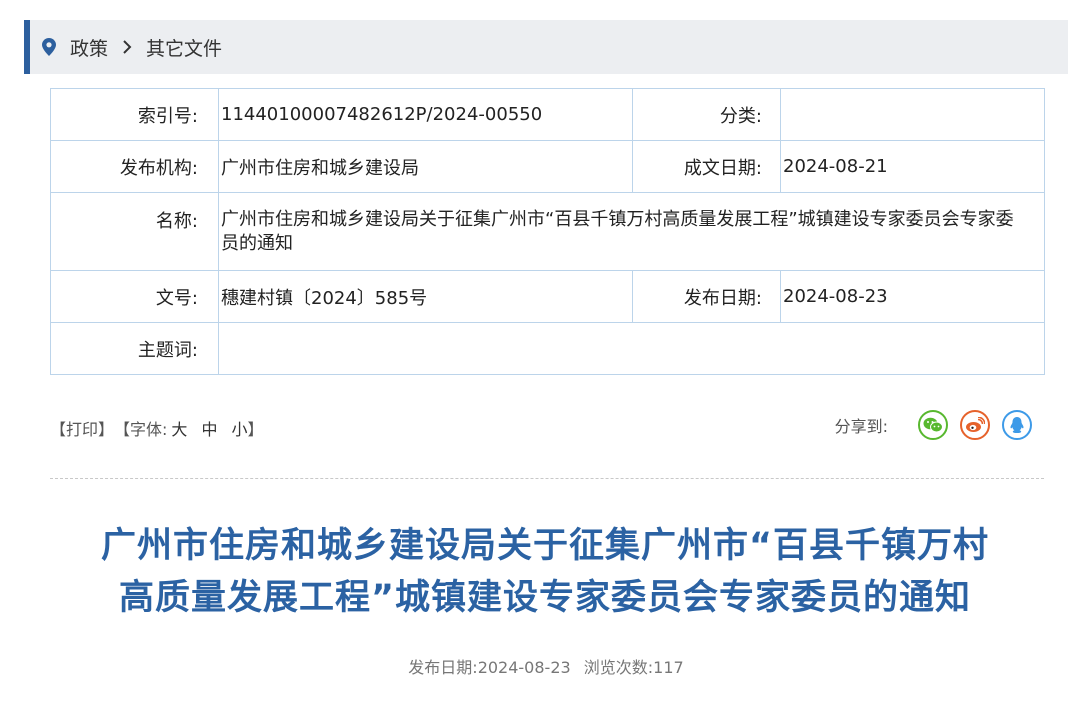  What do you see at coordinates (179, 428) in the screenshot?
I see `font-large-link: 大` at bounding box center [179, 428].